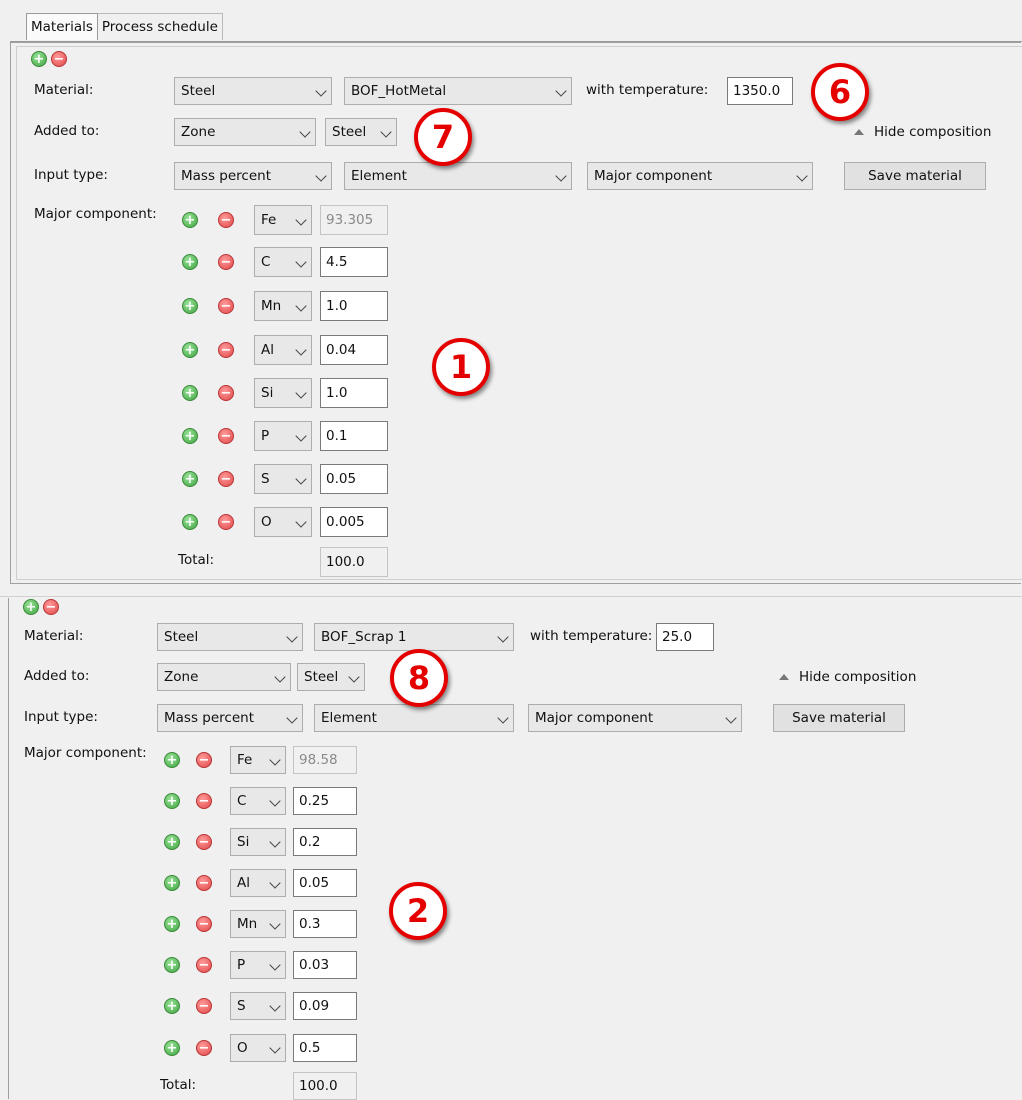 This screenshot has height=1100, width=1022. What do you see at coordinates (258, 801) in the screenshot?
I see `material-2-component-element-select: C` at bounding box center [258, 801].